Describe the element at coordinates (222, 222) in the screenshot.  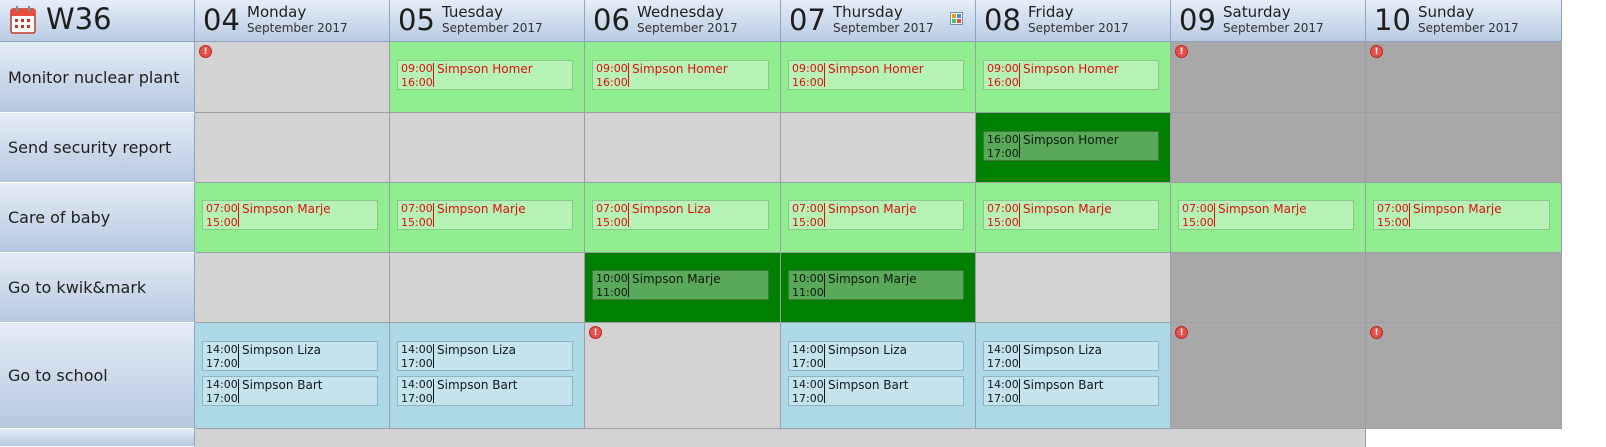
I see `end-time: 15:00` at that location.